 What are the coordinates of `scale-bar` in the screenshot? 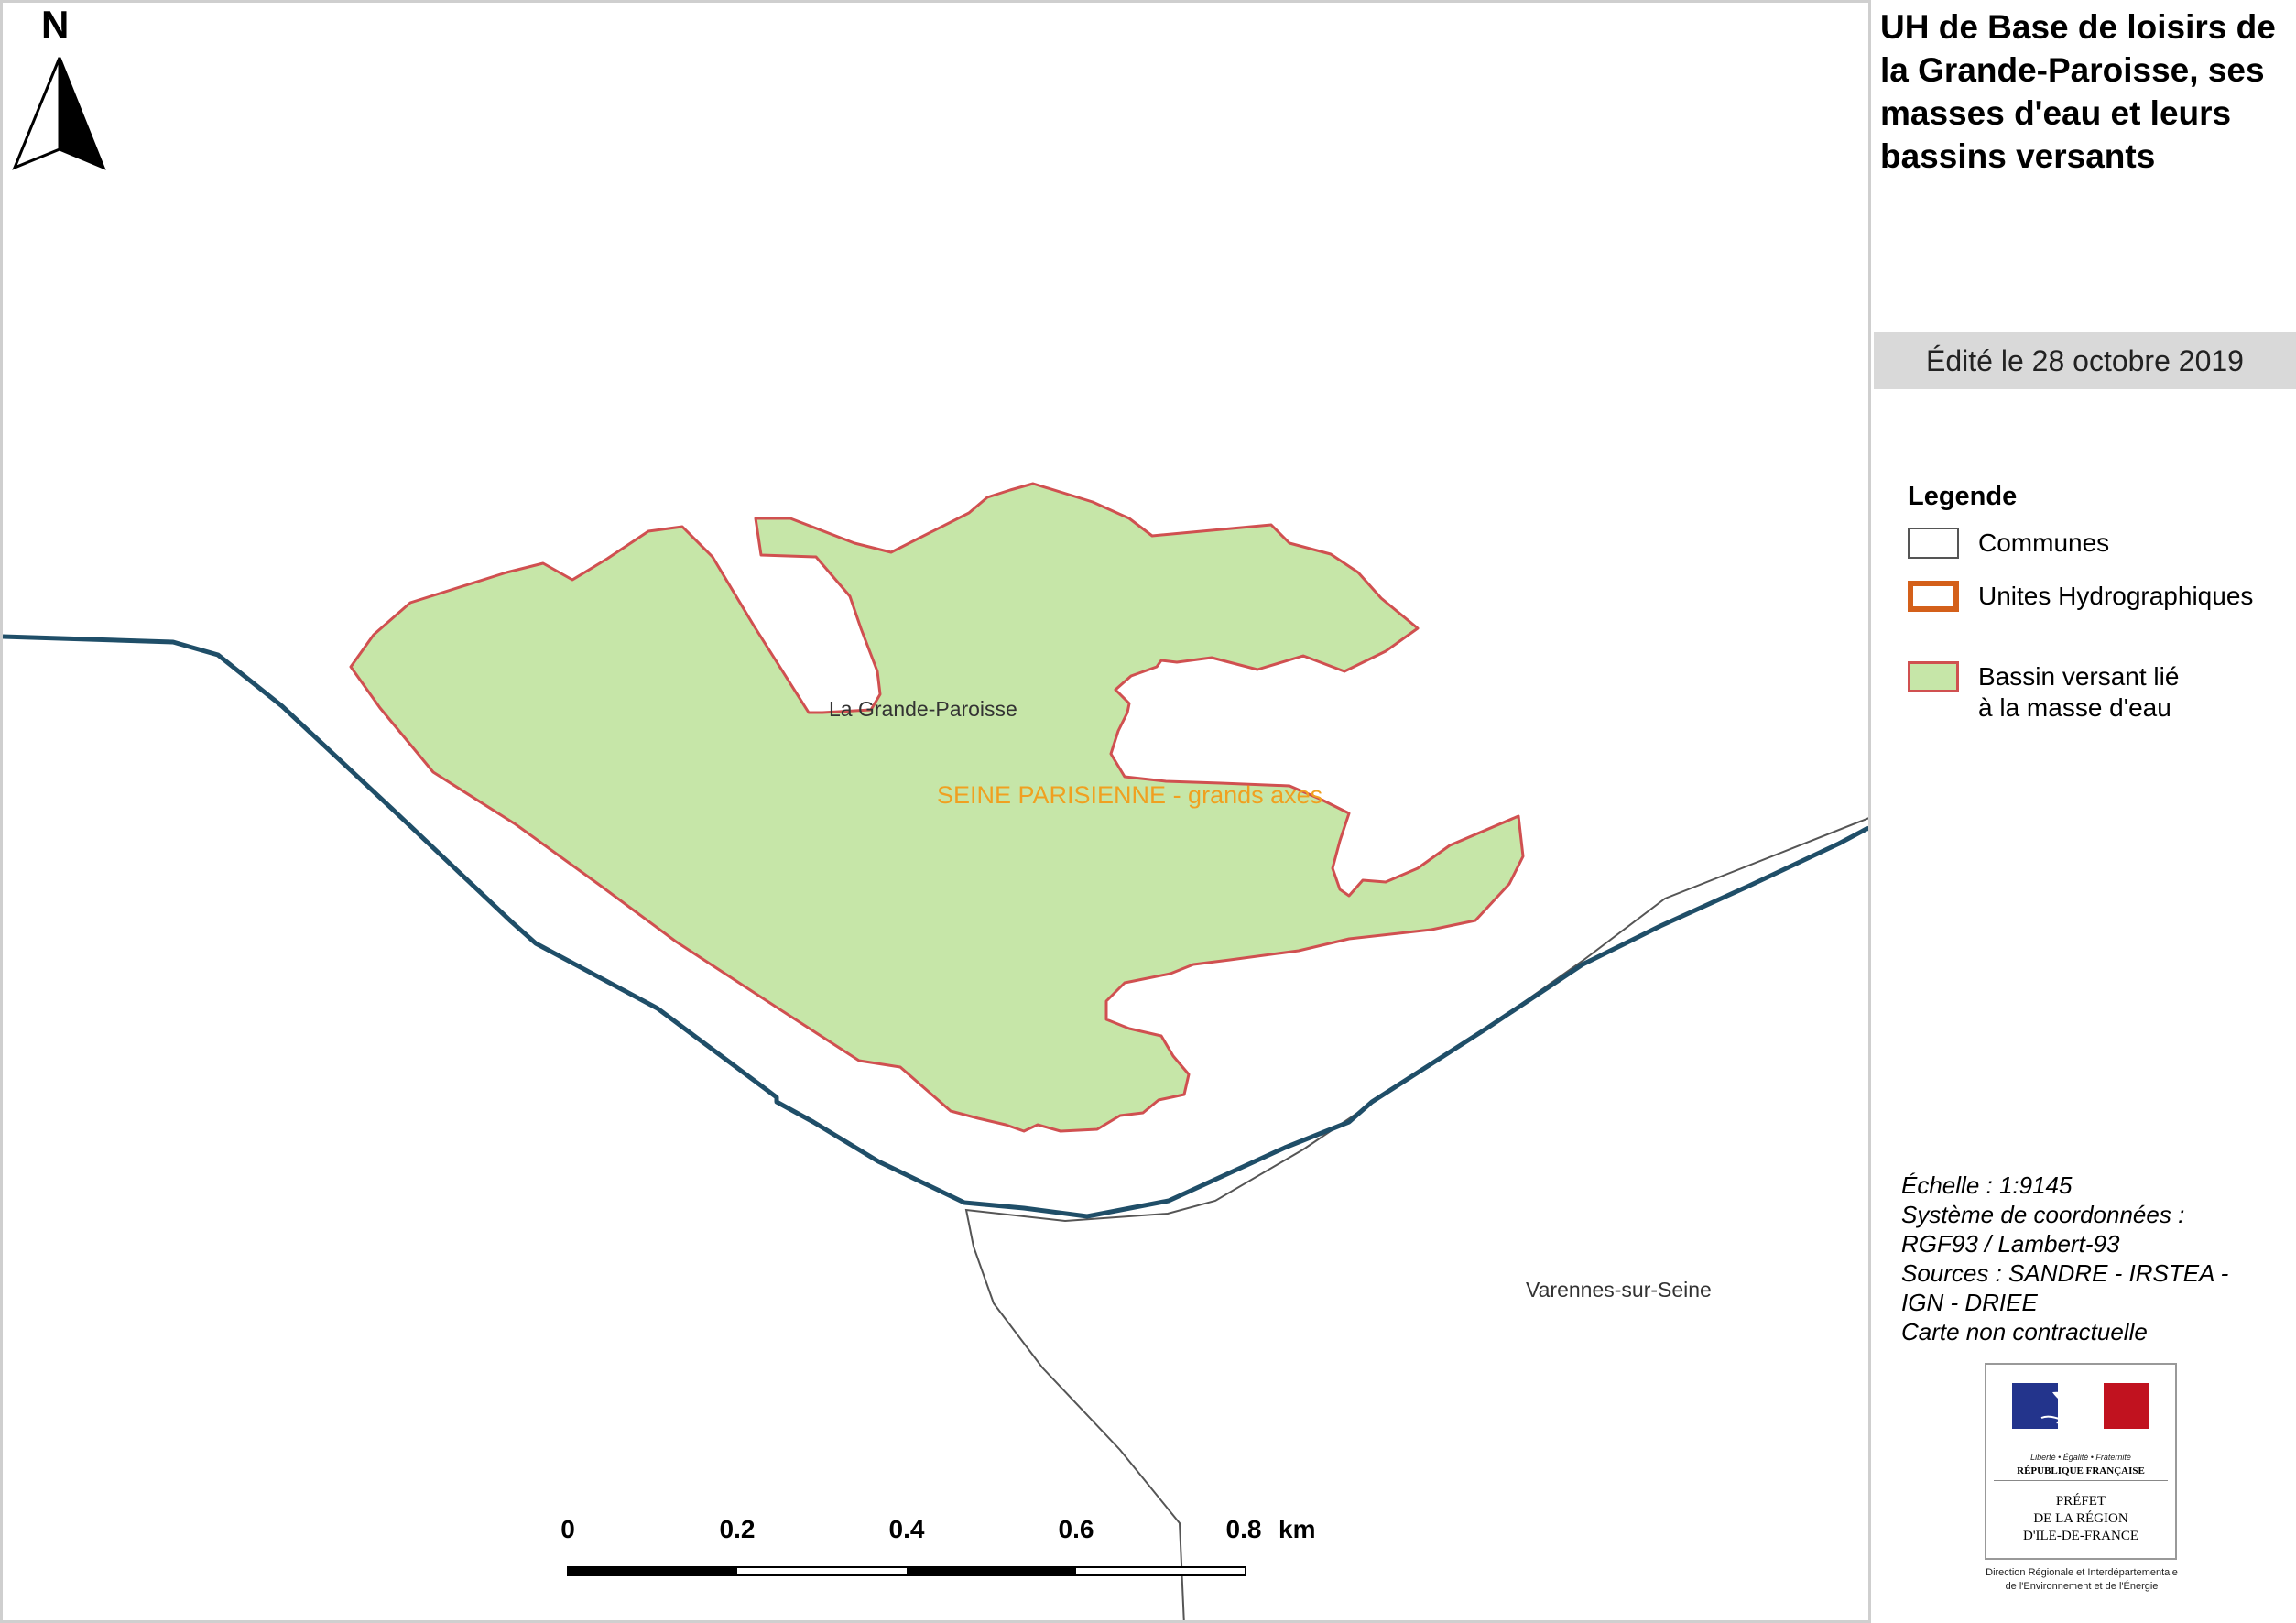 It's located at (906, 1571).